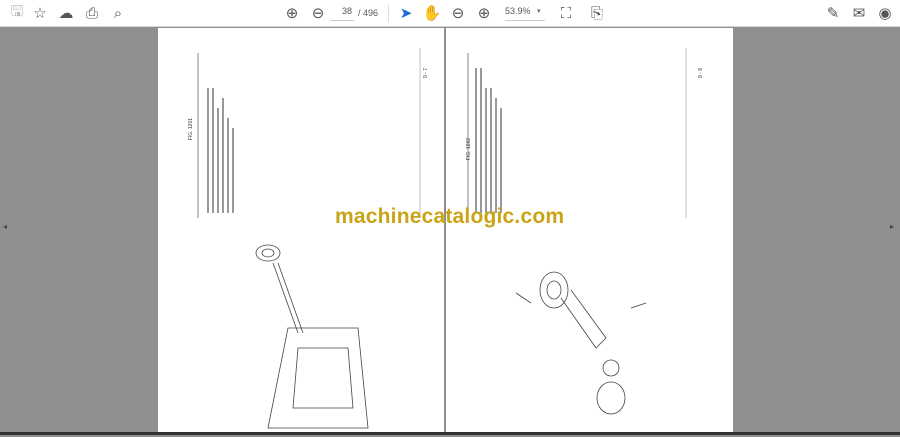 Image resolution: width=900 pixels, height=437 pixels. I want to click on print-icon: ⎙, so click(92, 13).